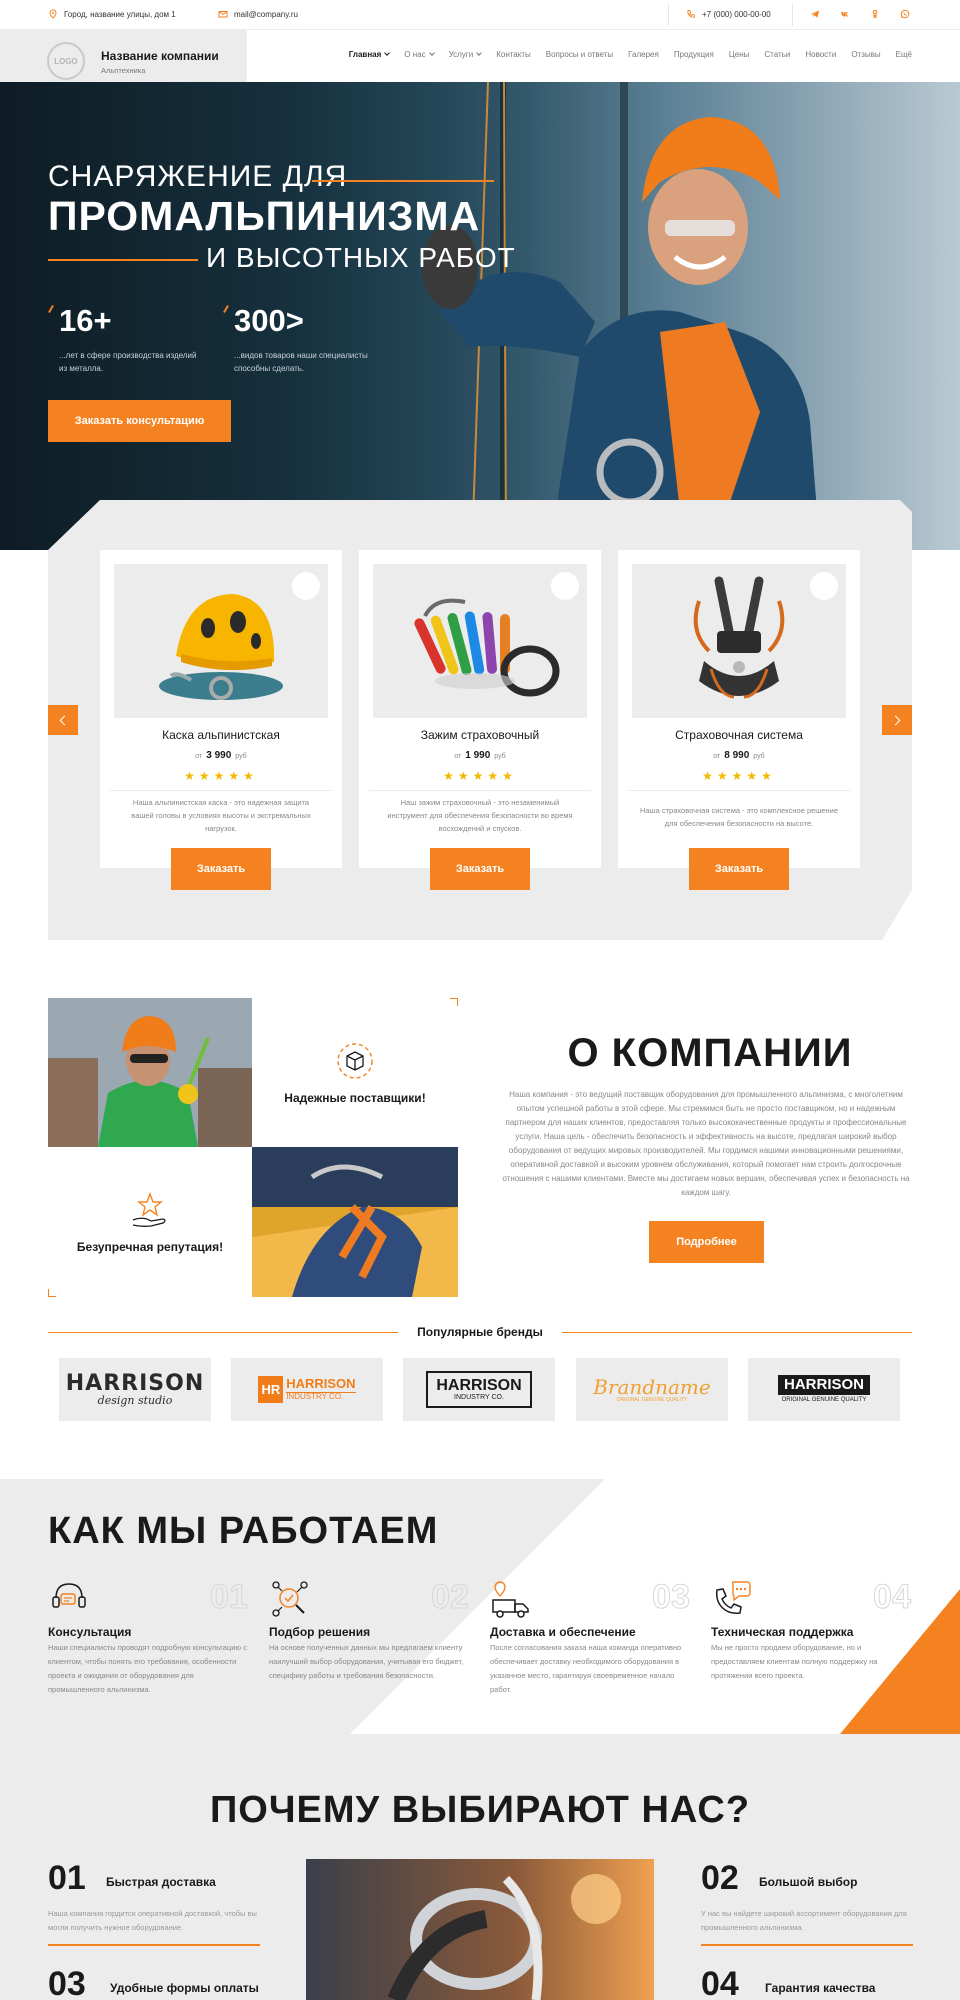 This screenshot has width=960, height=2000. What do you see at coordinates (480, 1810) in the screenshot?
I see `why-title: ПОЧЕМУ ВЫБИРАЮТ НАС?` at bounding box center [480, 1810].